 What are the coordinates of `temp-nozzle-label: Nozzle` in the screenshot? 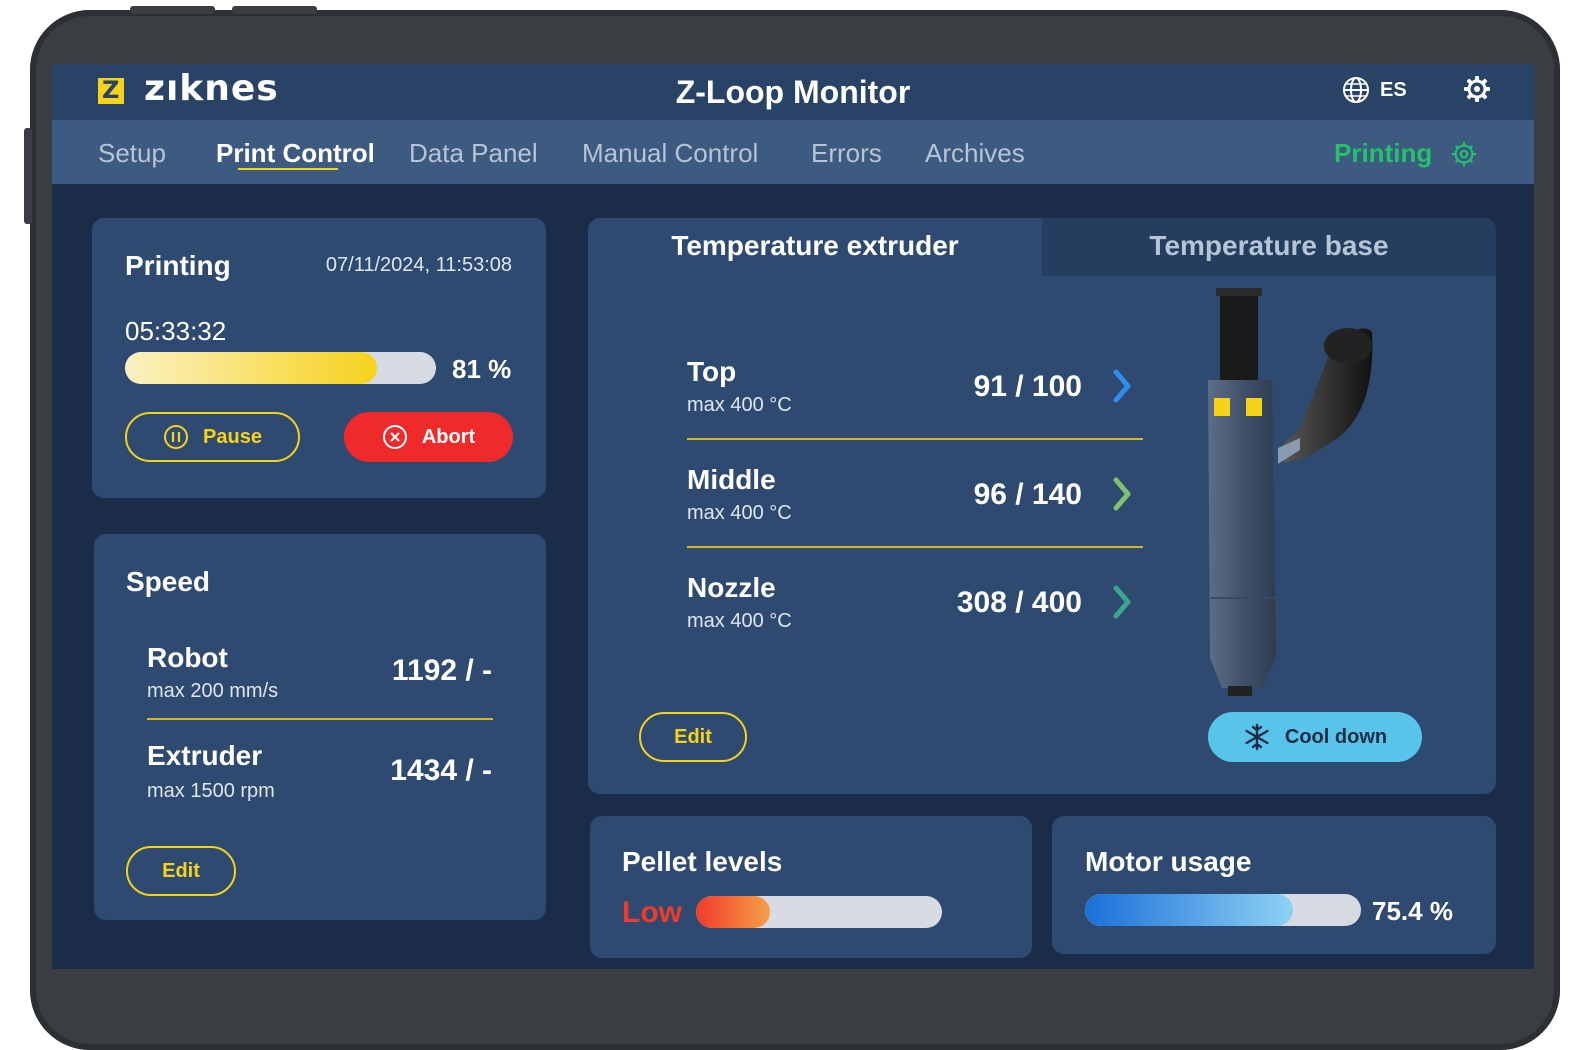 It's located at (731, 587).